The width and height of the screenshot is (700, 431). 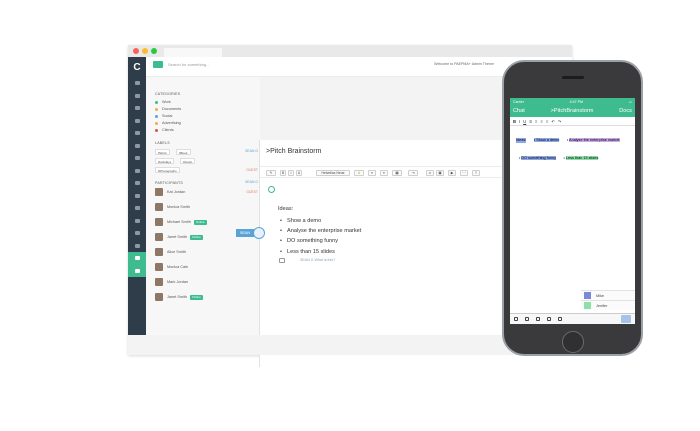 What do you see at coordinates (137, 83) in the screenshot?
I see `rail-item-grid-icon` at bounding box center [137, 83].